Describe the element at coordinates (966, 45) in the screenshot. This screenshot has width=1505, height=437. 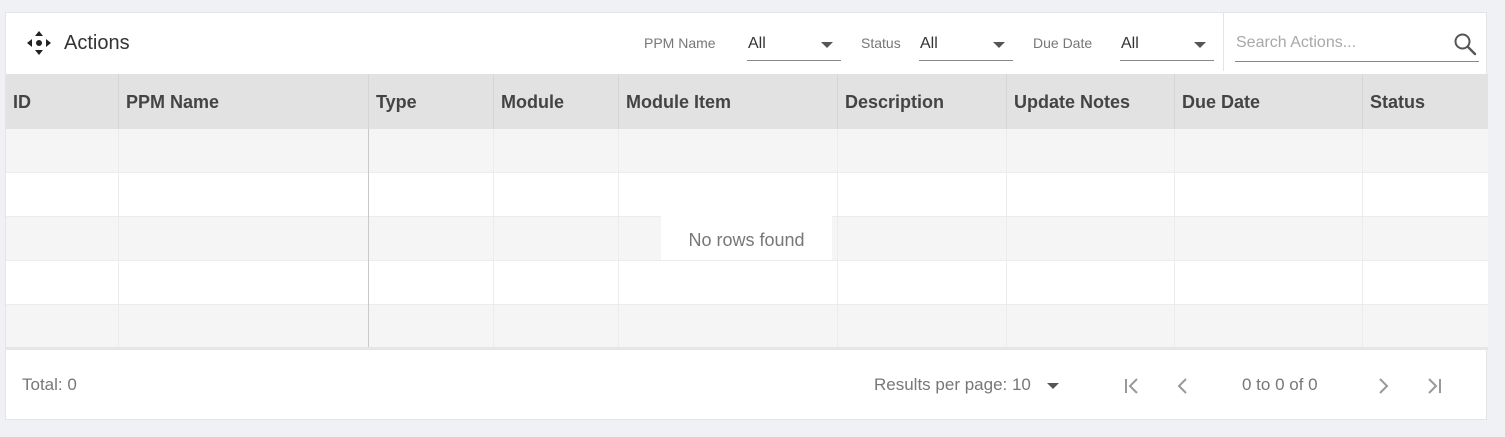
I see `status-filter-select: All` at that location.